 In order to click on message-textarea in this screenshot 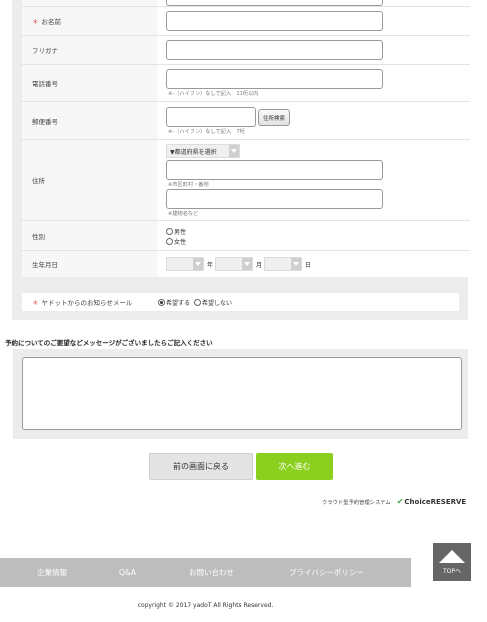, I will do `click(242, 393)`.